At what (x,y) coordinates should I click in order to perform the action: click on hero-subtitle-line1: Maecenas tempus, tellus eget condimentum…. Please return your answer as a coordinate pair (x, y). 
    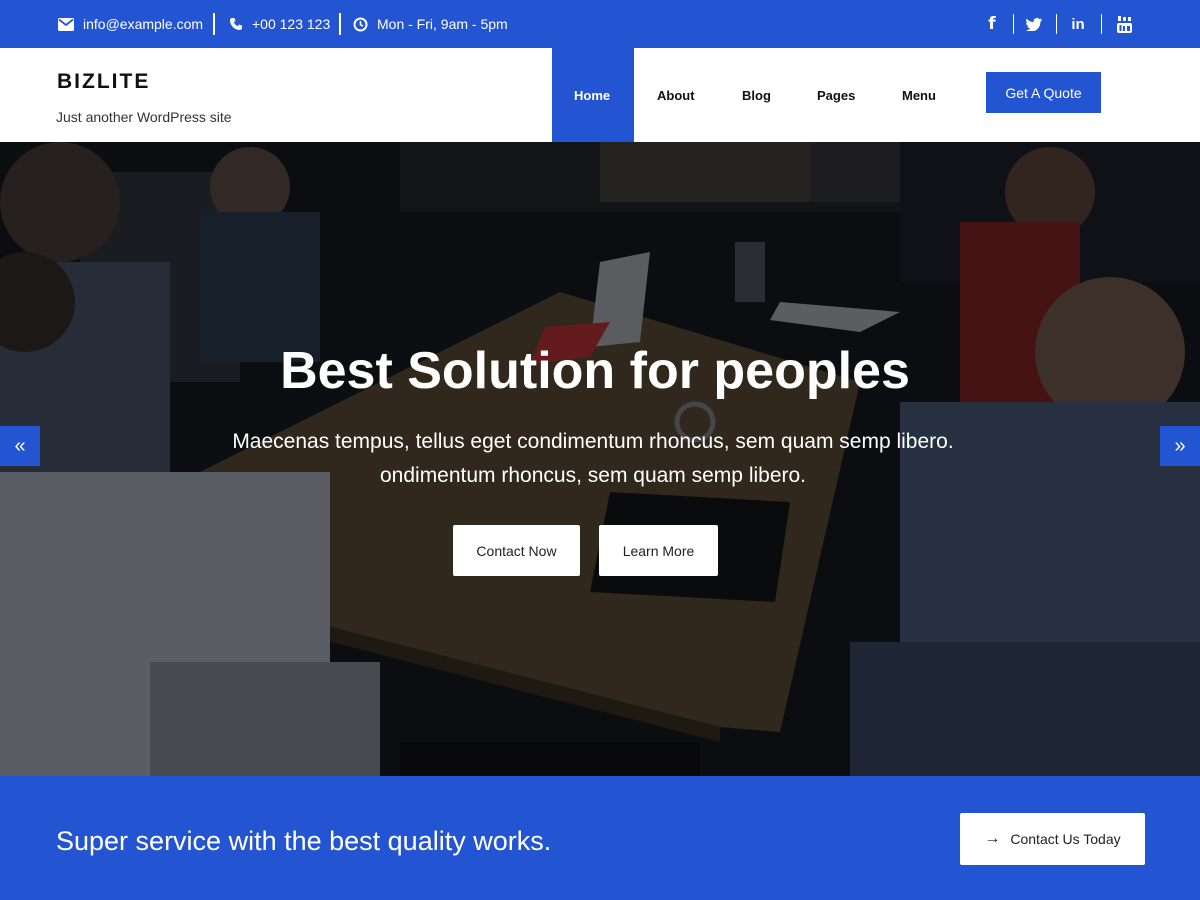
    Looking at the image, I should click on (593, 441).